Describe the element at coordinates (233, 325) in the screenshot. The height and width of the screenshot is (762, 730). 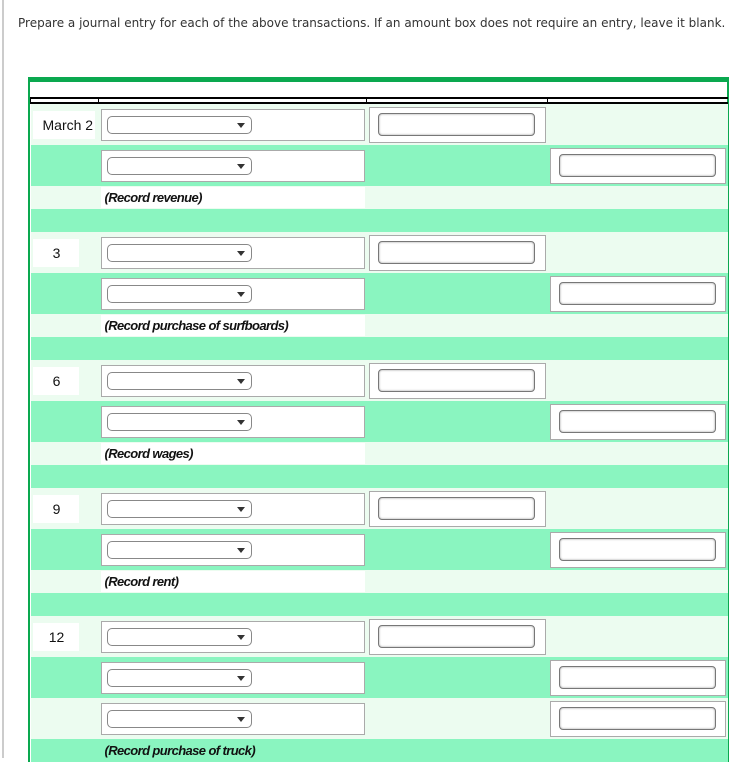
I see `cell: (Record purchase of surfboards)` at that location.